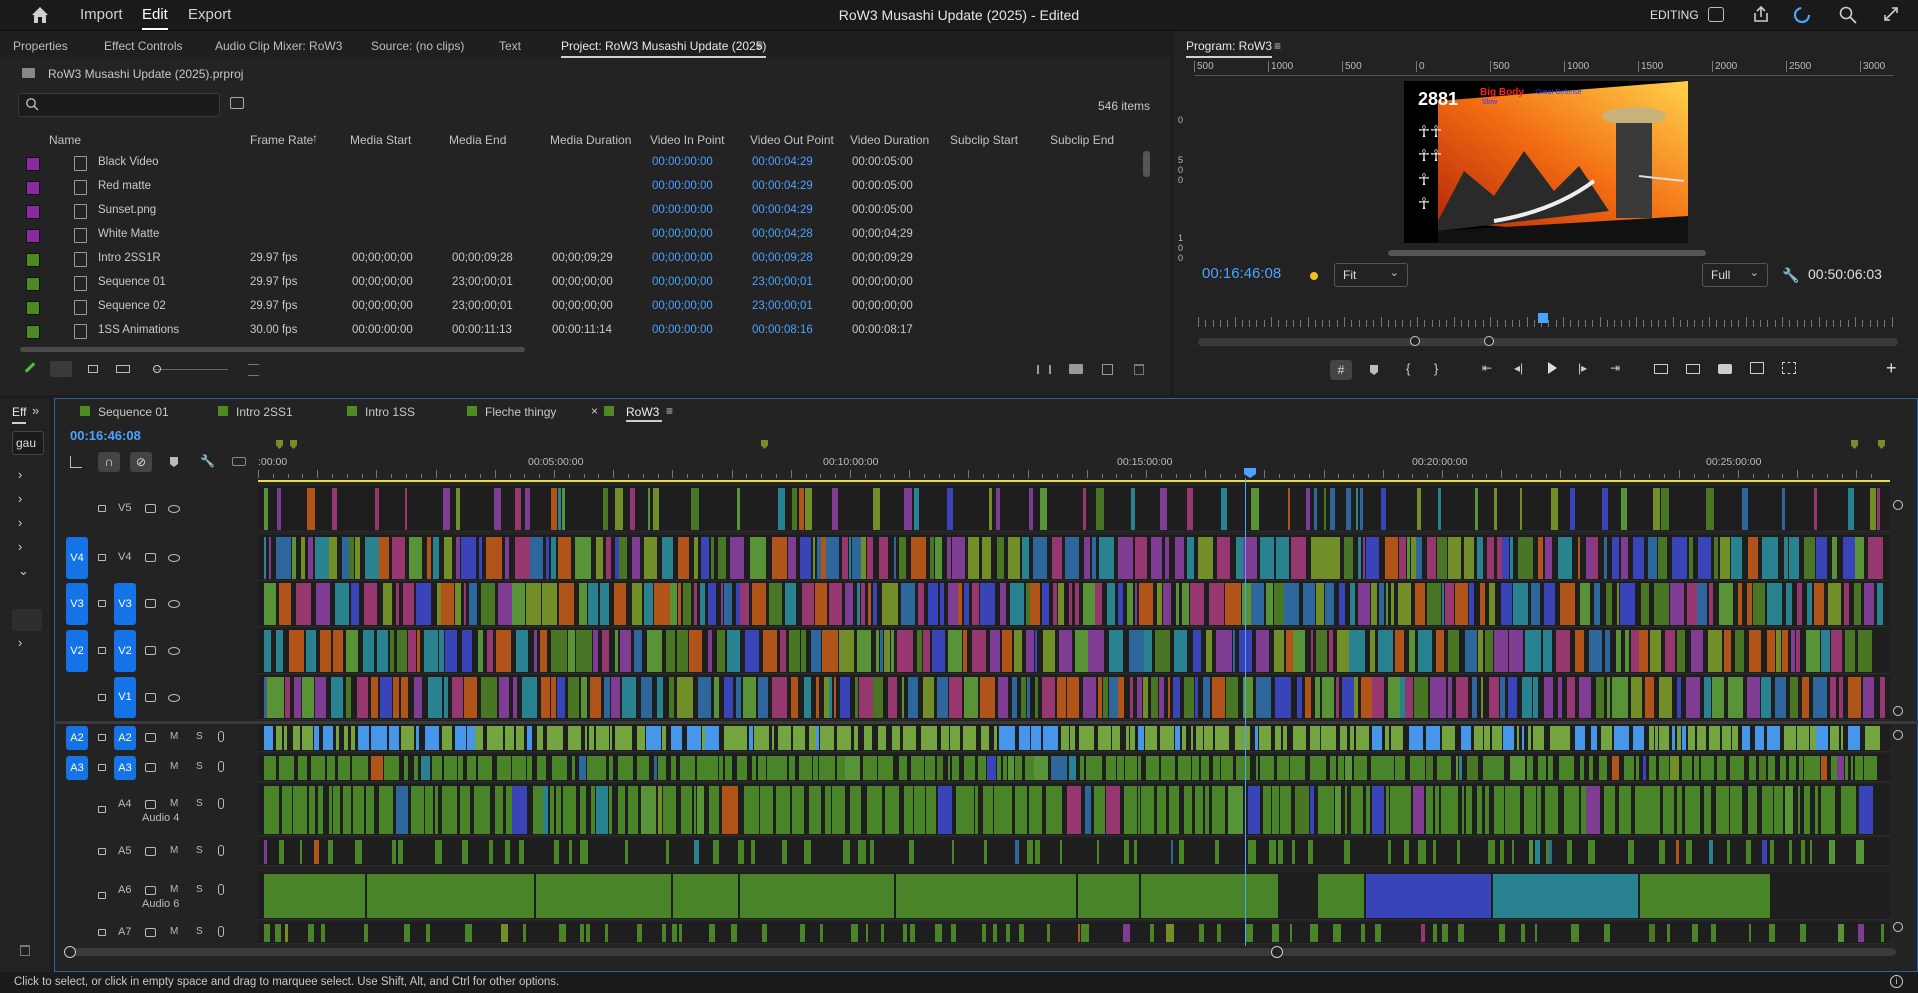  Describe the element at coordinates (1898, 711) in the screenshot. I see `timeline-vscroll-bottom` at that location.